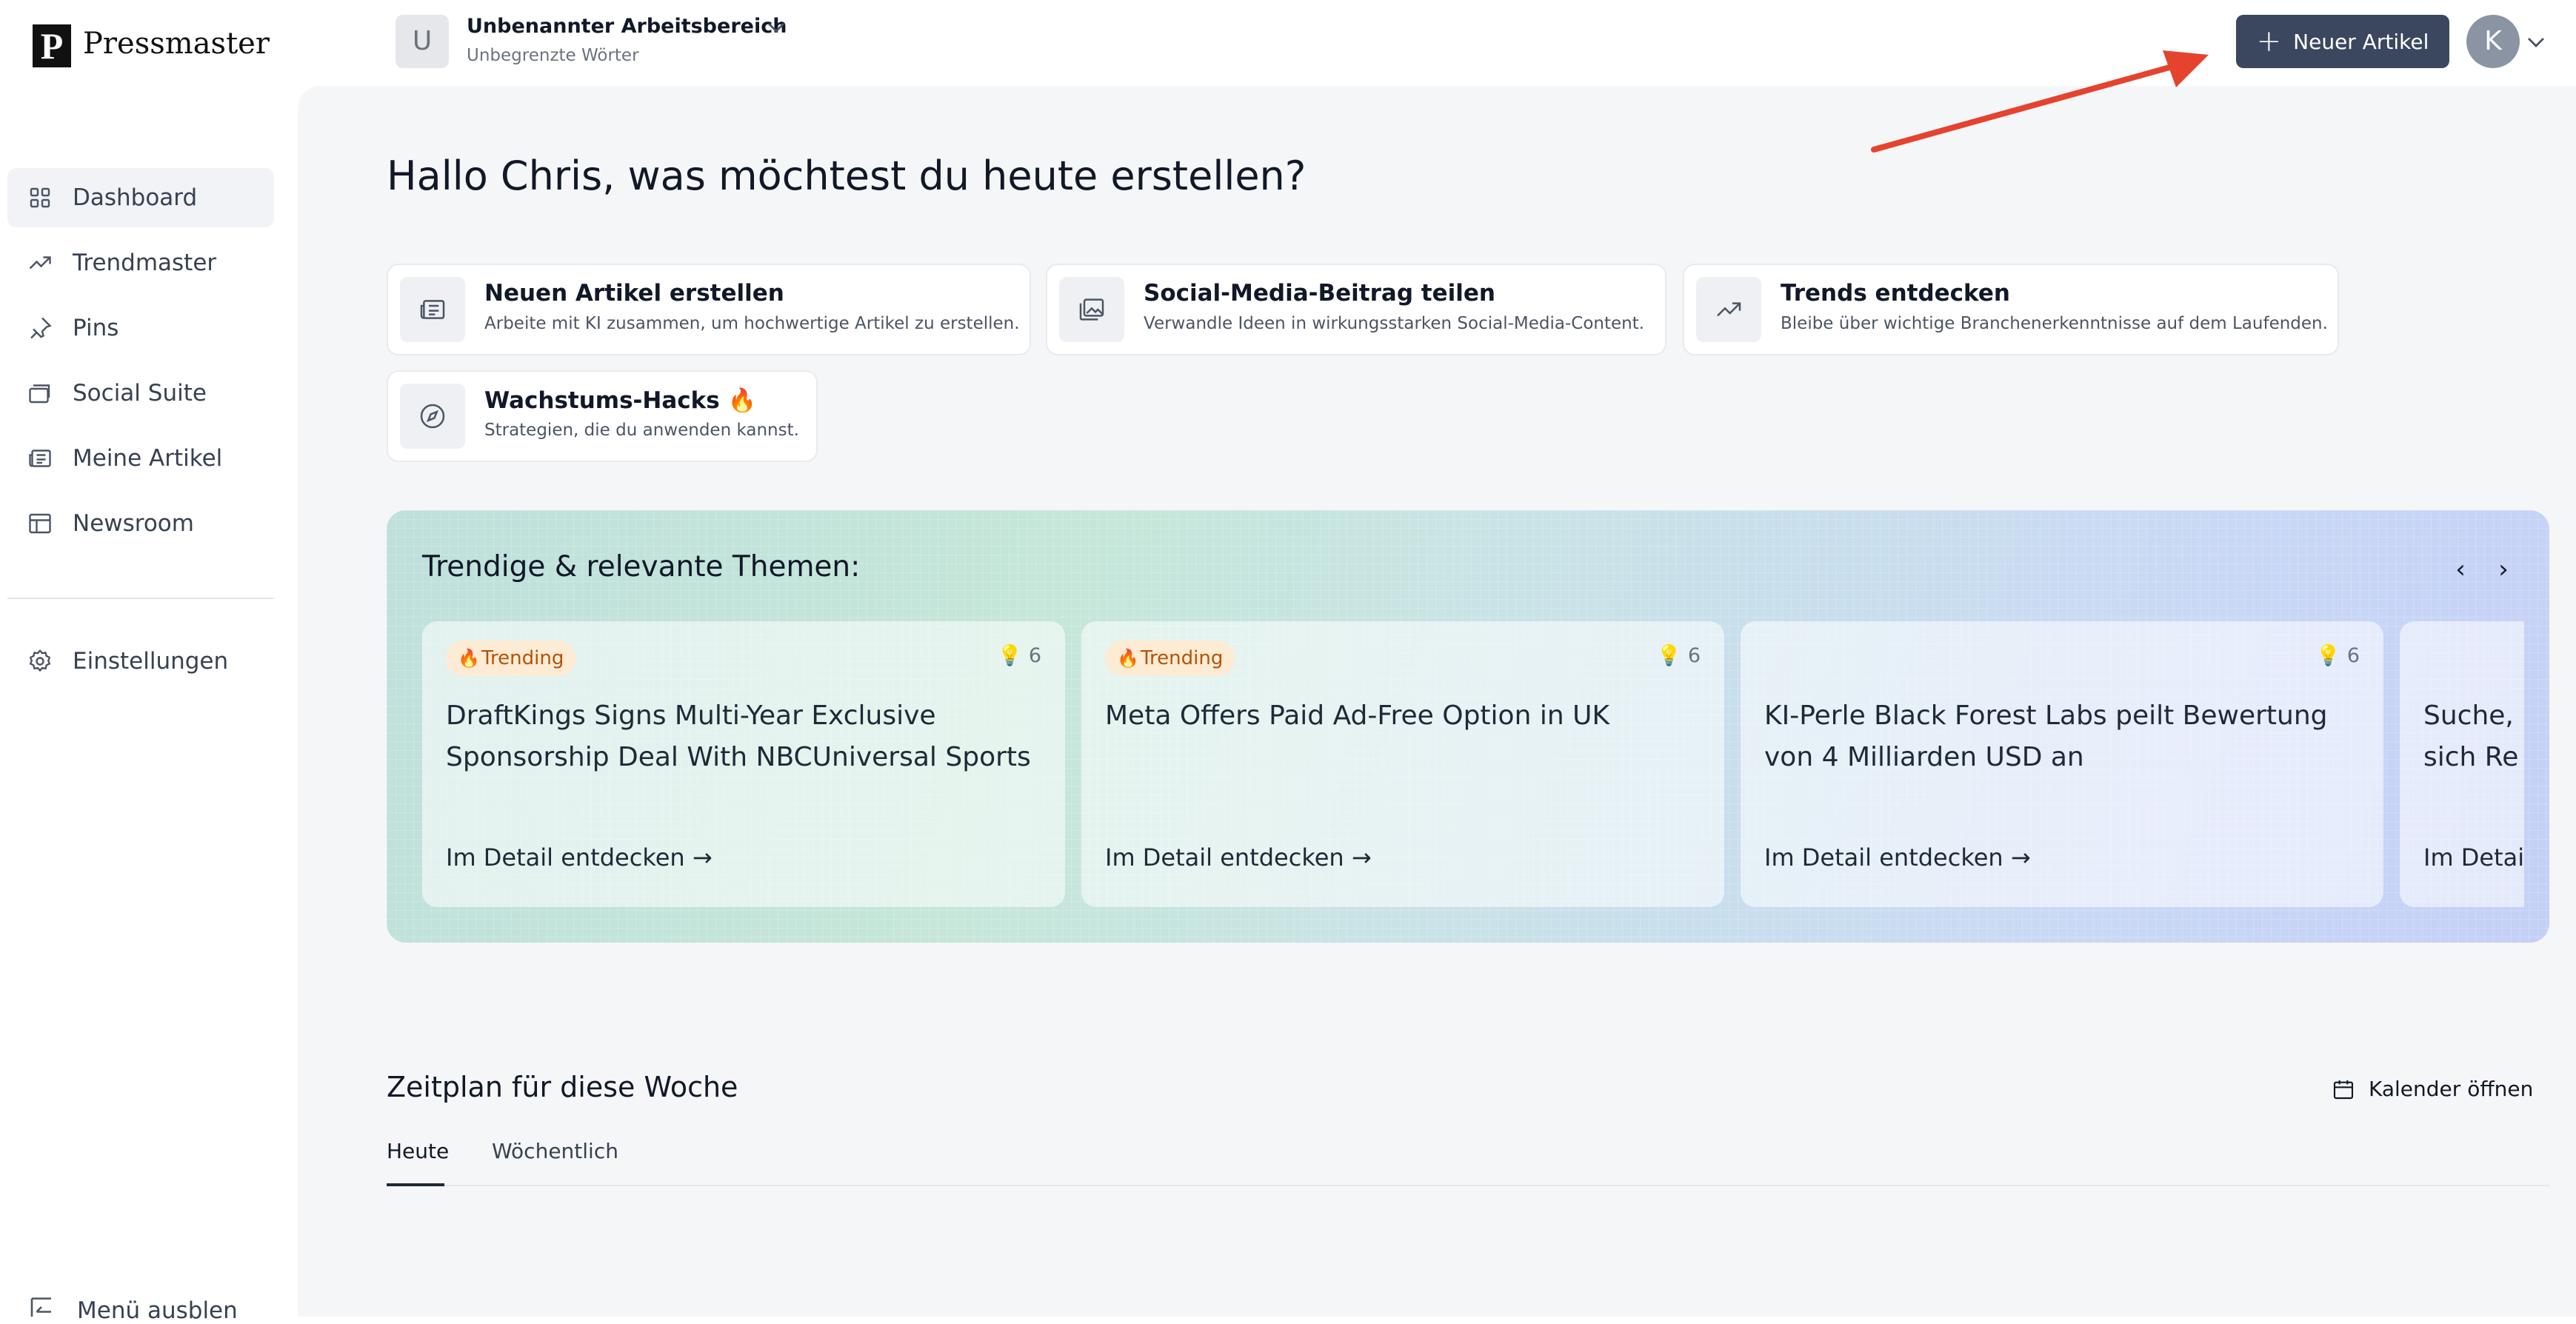 Image resolution: width=2576 pixels, height=1324 pixels. Describe the element at coordinates (415, 1184) in the screenshot. I see `active-tab-indicator` at that location.